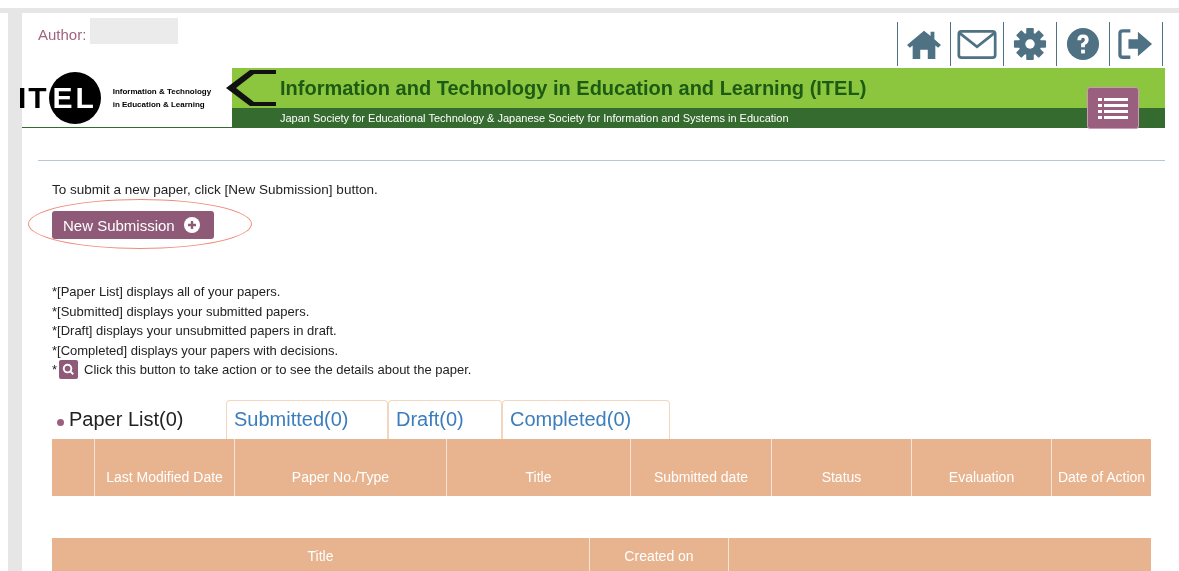 This screenshot has width=1179, height=571. What do you see at coordinates (1101, 477) in the screenshot?
I see `column-header: Date of Action` at bounding box center [1101, 477].